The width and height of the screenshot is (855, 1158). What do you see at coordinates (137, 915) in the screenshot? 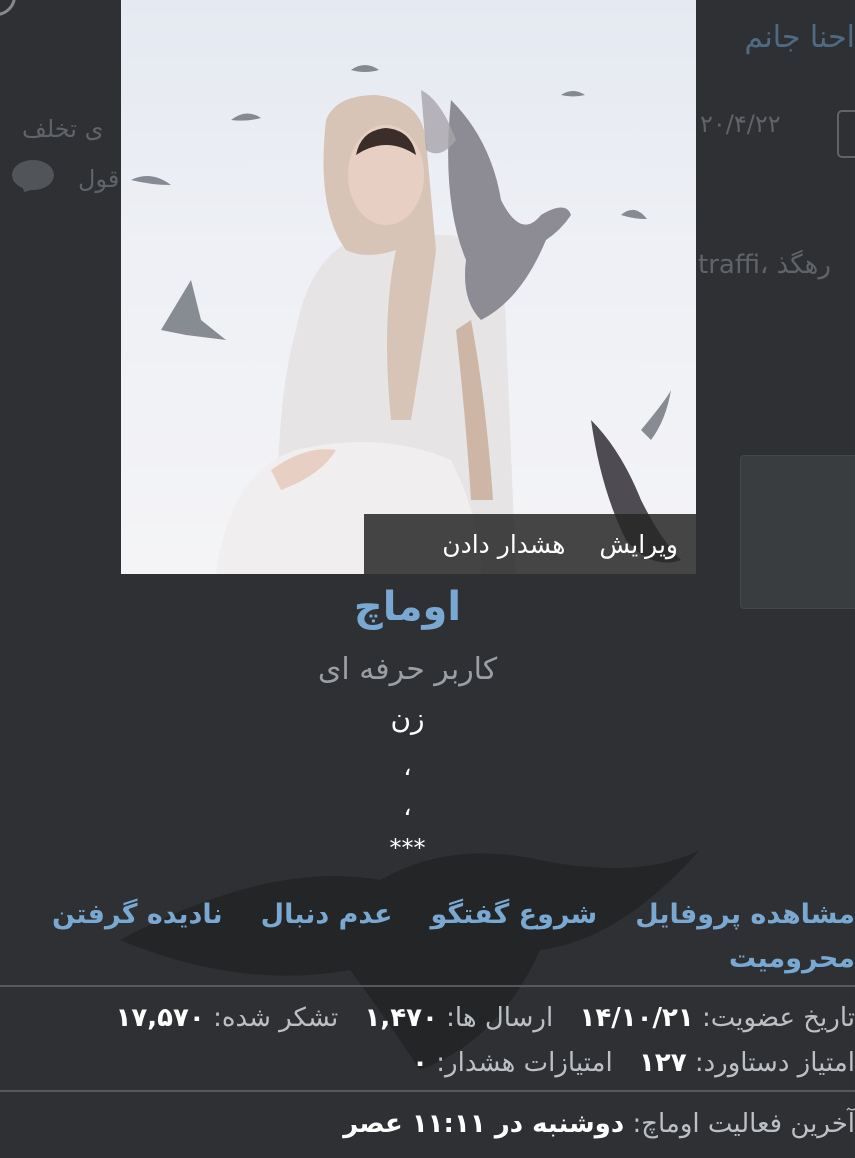
I see `ignore-link: نادیده گرفتن` at bounding box center [137, 915].